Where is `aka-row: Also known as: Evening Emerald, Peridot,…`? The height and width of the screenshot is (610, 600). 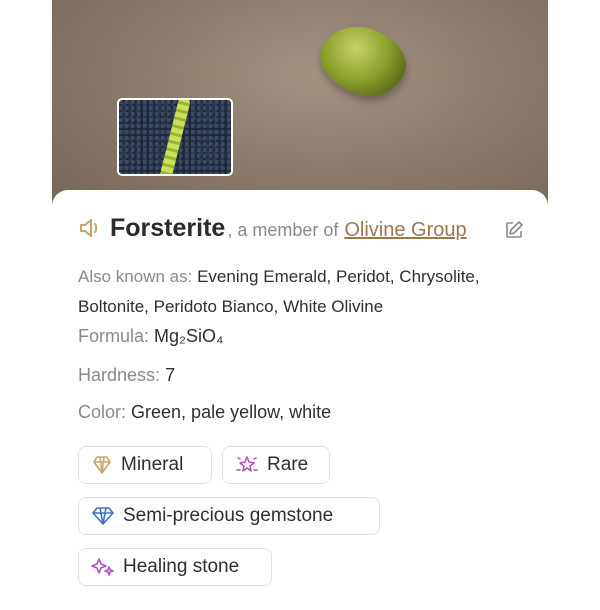 aka-row: Also known as: Evening Emerald, Peridot,… is located at coordinates (303, 292).